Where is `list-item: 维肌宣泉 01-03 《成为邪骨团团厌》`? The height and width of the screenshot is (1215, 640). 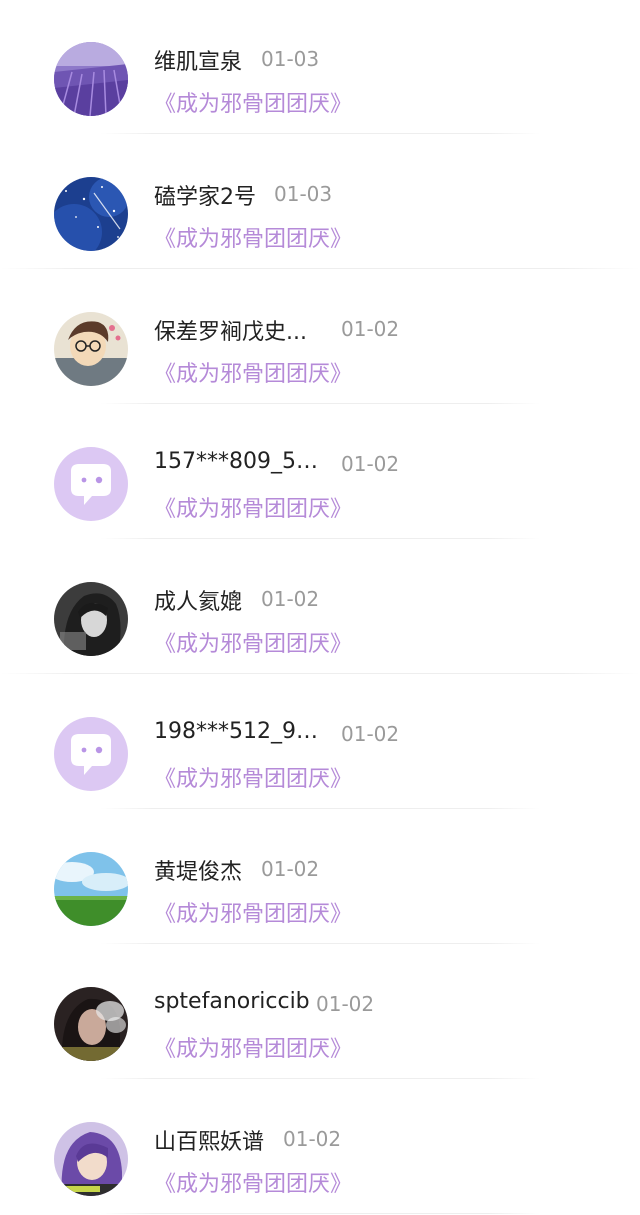 list-item: 维肌宣泉 01-03 《成为邪骨团团厌》 is located at coordinates (320, 67).